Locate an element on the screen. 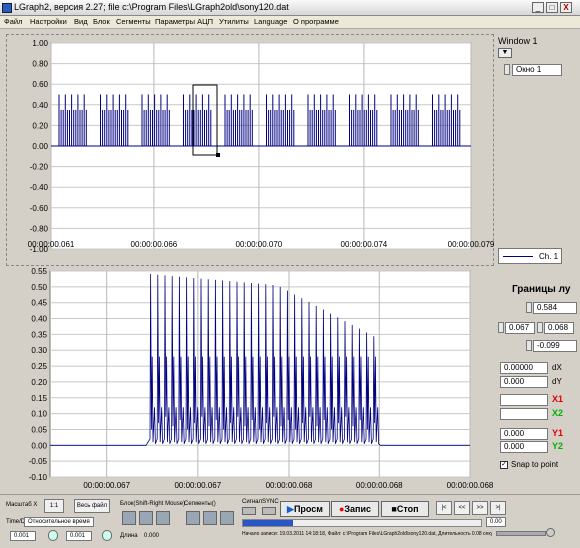  scale-1-1-button: 1:1 is located at coordinates (54, 506).